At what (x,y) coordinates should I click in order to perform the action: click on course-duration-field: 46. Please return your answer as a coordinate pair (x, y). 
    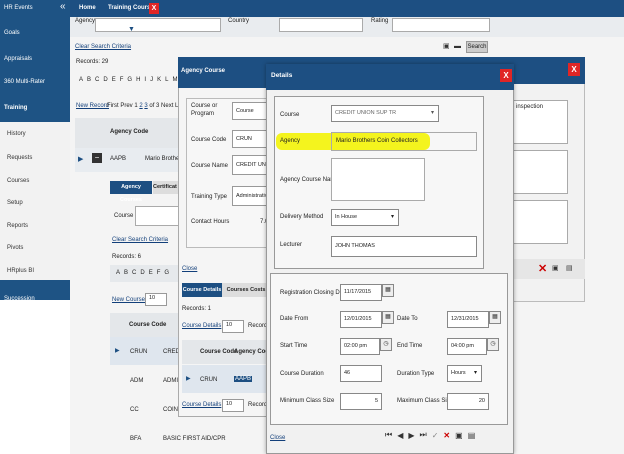
    Looking at the image, I should click on (361, 373).